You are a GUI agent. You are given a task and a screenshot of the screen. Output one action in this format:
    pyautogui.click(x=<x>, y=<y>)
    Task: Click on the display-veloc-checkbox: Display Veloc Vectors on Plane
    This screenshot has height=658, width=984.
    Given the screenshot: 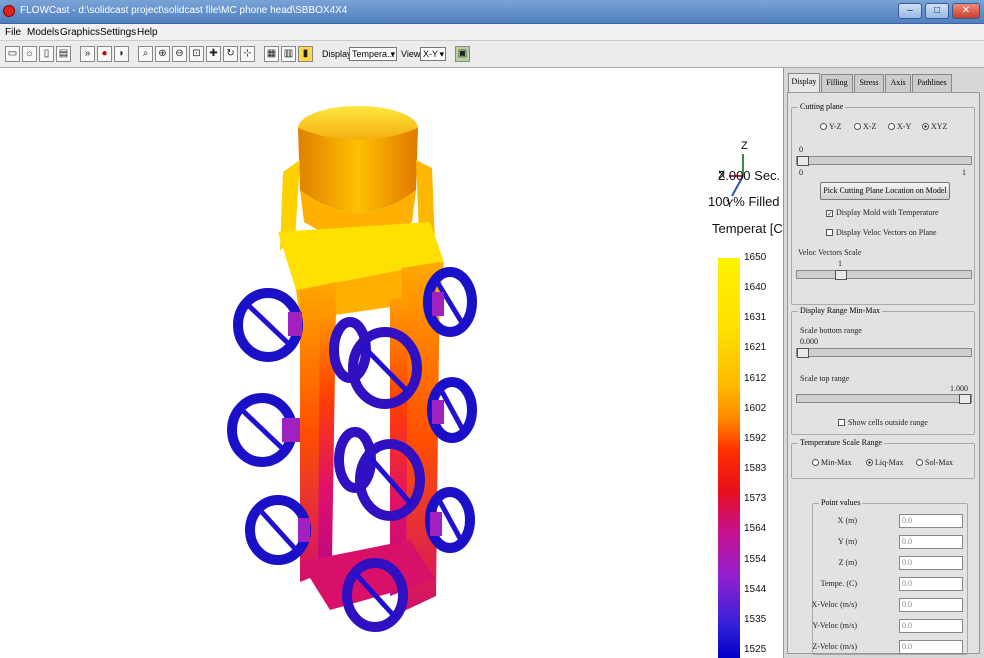 What is the action you would take?
    pyautogui.click(x=881, y=232)
    